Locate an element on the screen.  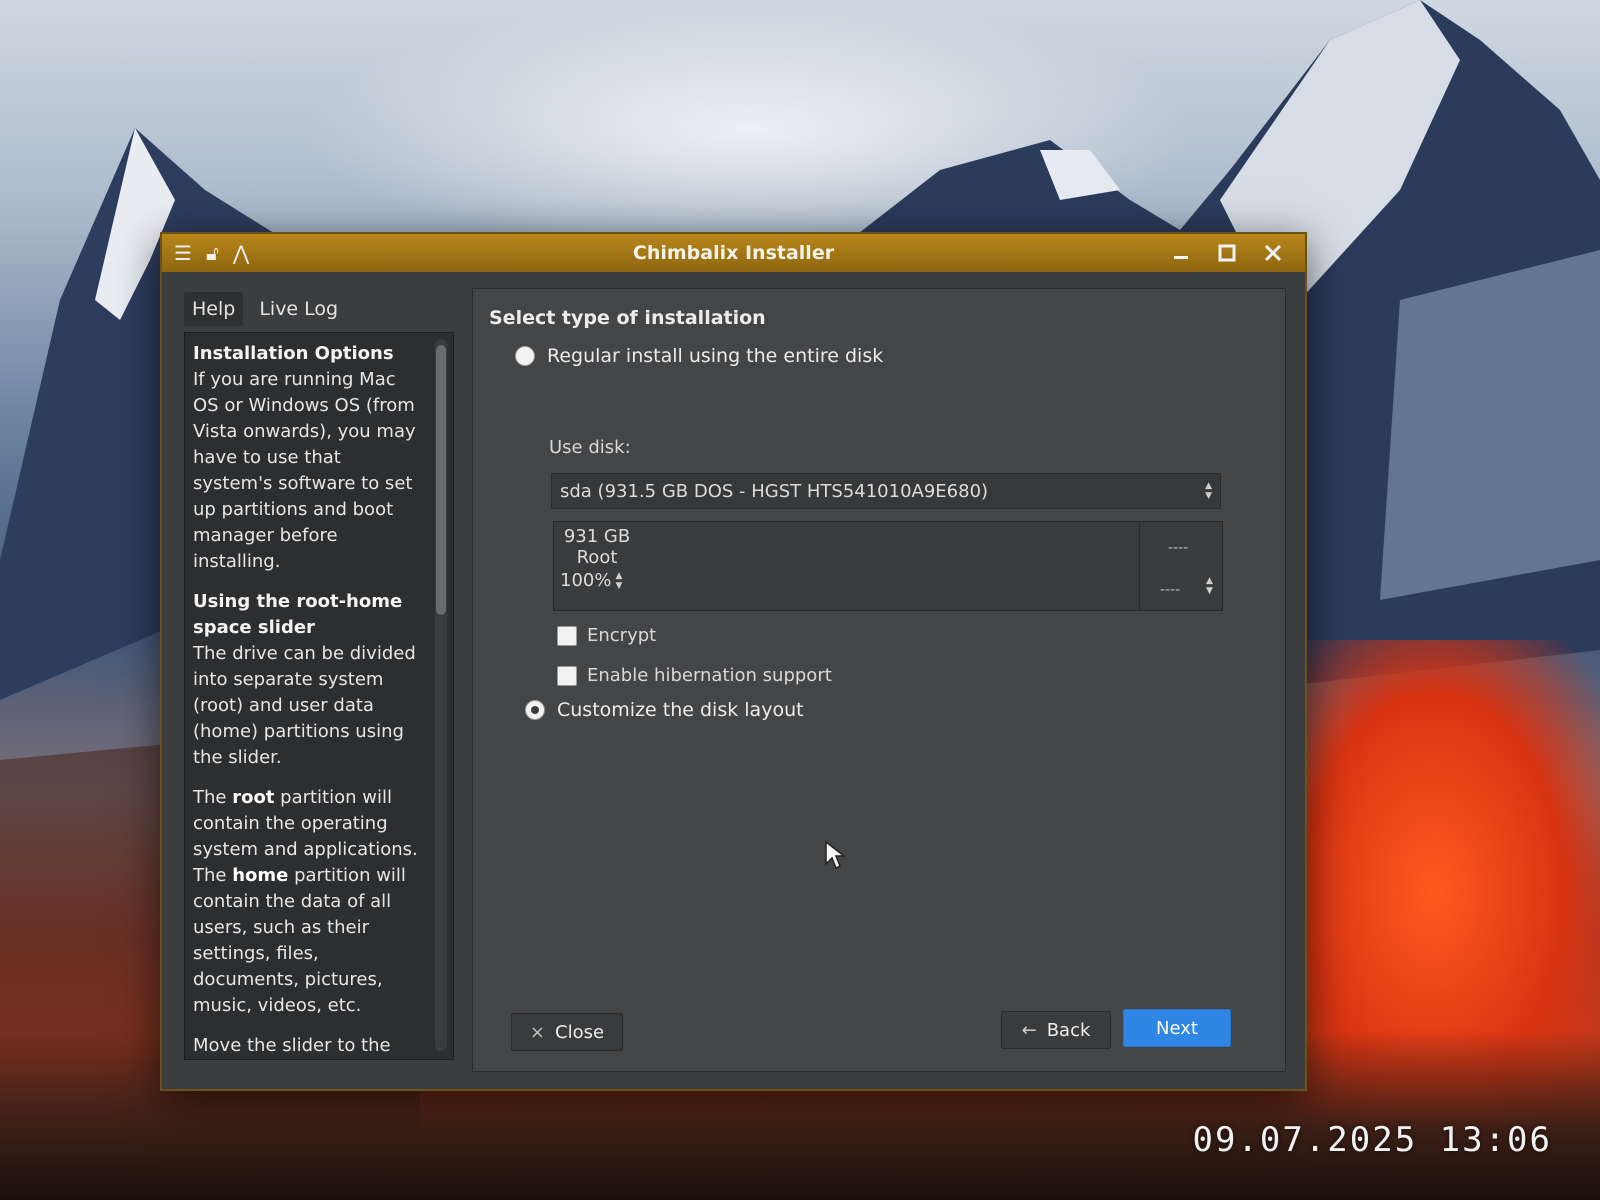
use-disk-label: Use disk: is located at coordinates (590, 447).